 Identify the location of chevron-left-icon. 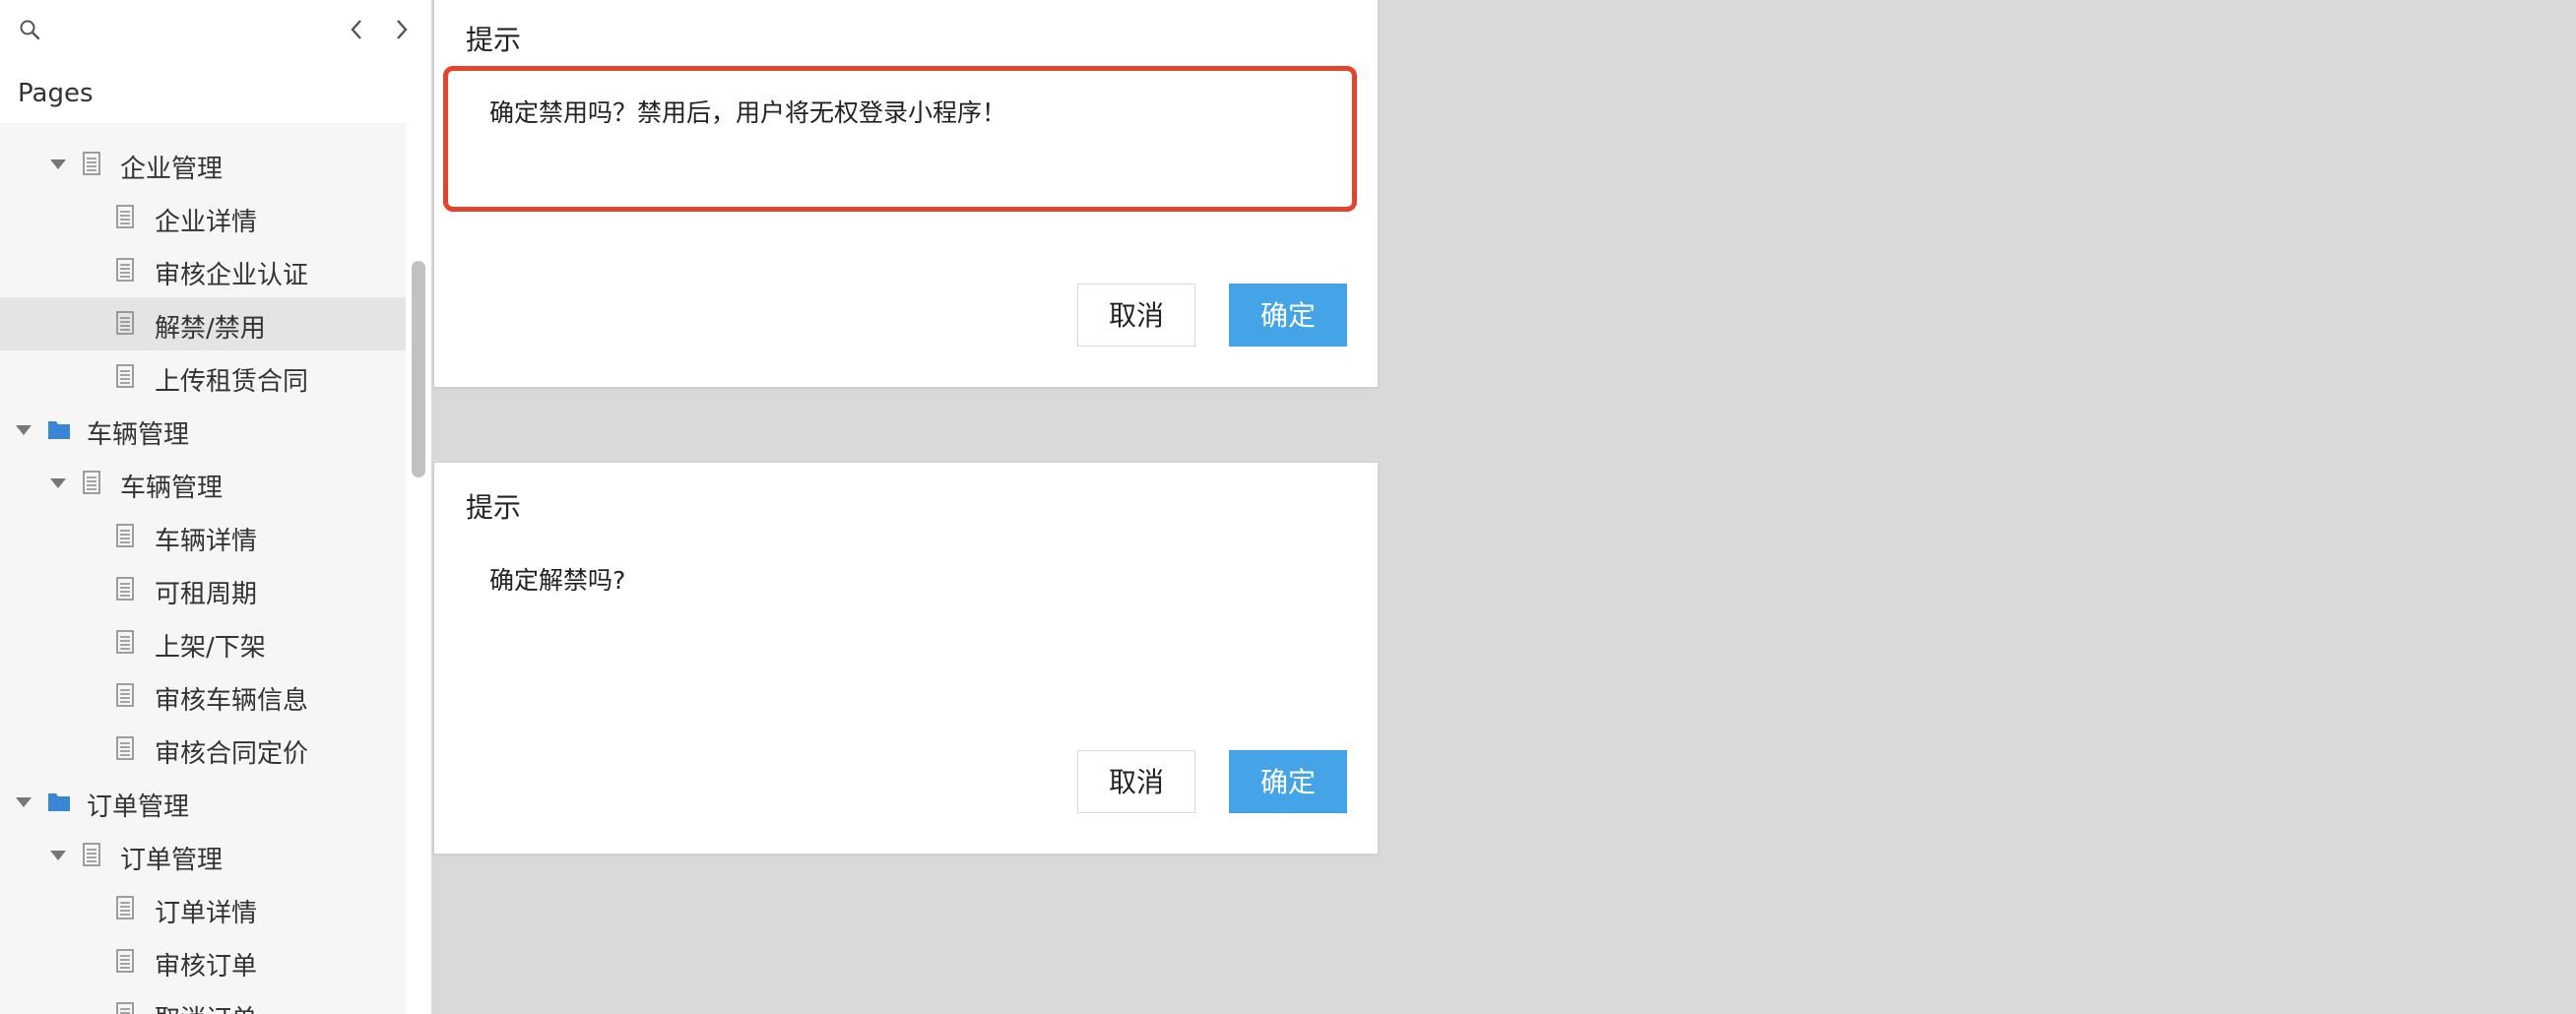
(356, 30).